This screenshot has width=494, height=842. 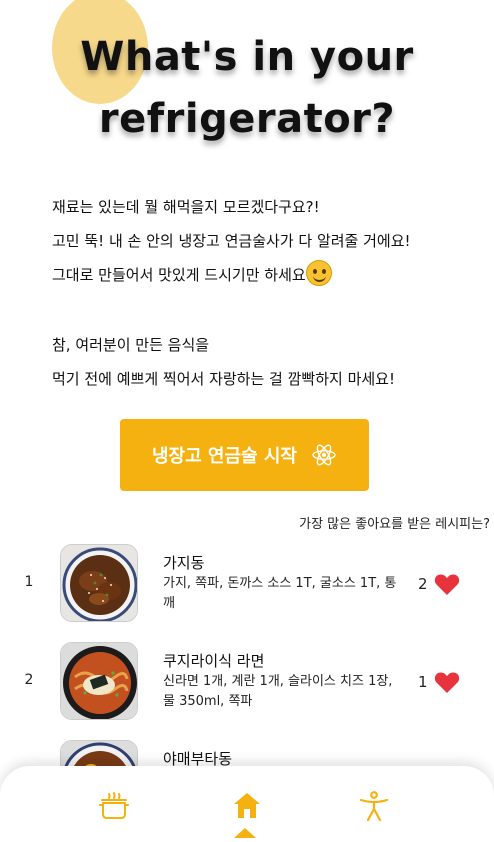 I want to click on like-count: 2, so click(x=439, y=584).